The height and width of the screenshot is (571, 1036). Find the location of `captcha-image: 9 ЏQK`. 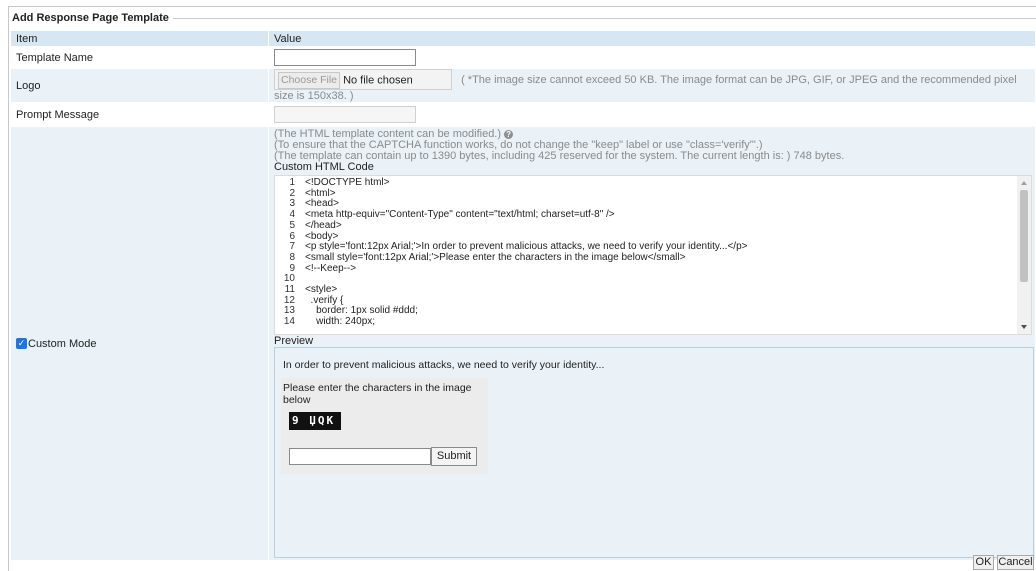

captcha-image: 9 ЏQK is located at coordinates (315, 421).